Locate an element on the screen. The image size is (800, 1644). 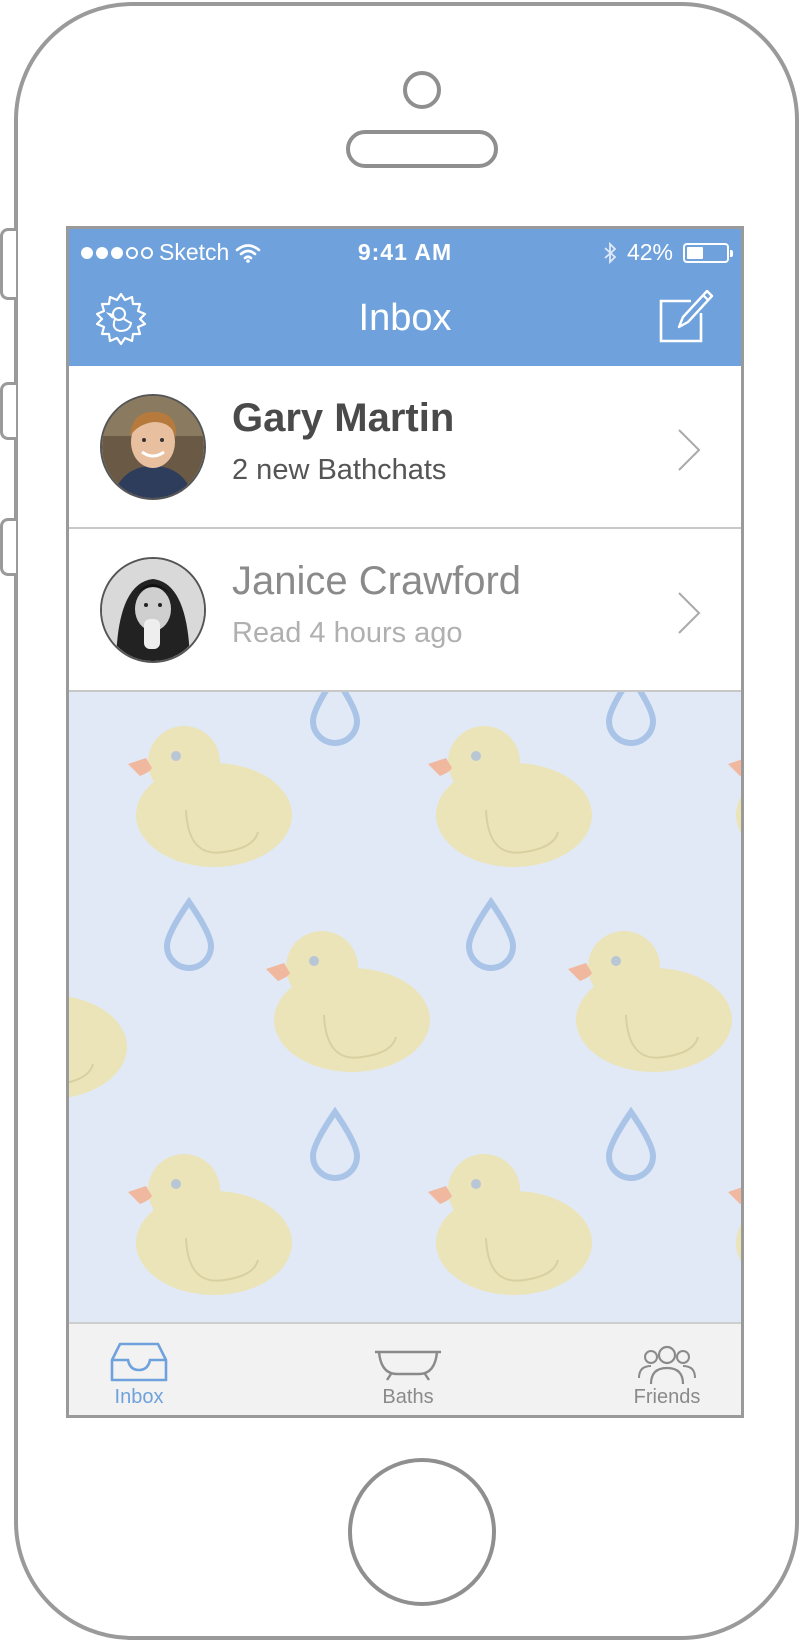
battery-icon is located at coordinates (708, 252).